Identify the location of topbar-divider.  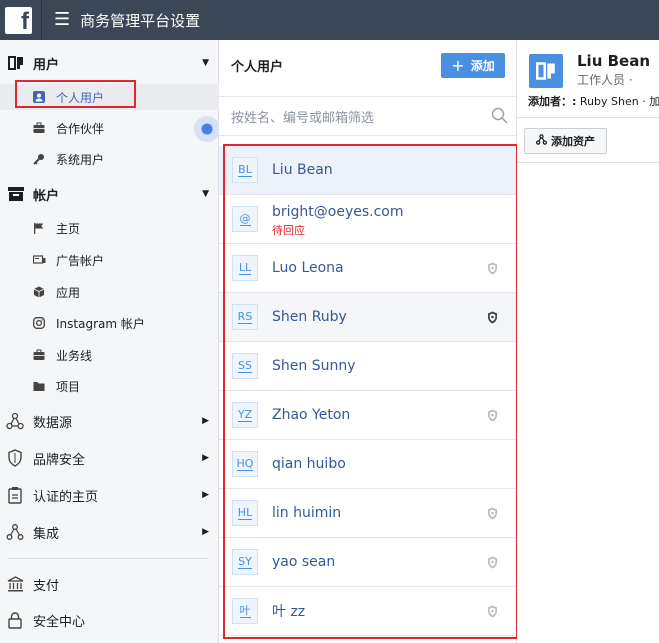
(41, 20).